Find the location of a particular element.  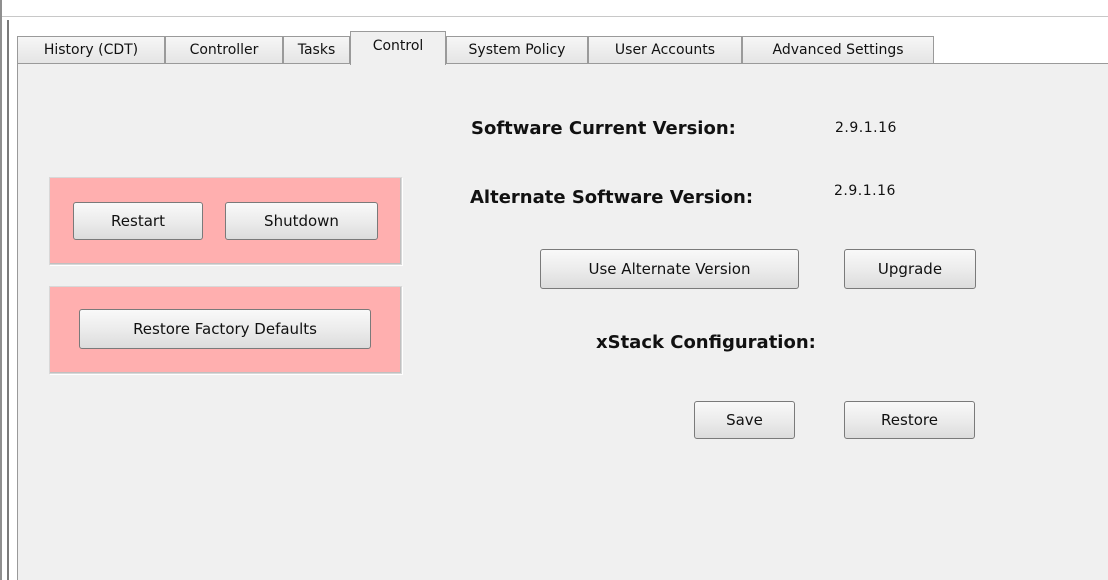

tab-controller: Controller is located at coordinates (224, 50).